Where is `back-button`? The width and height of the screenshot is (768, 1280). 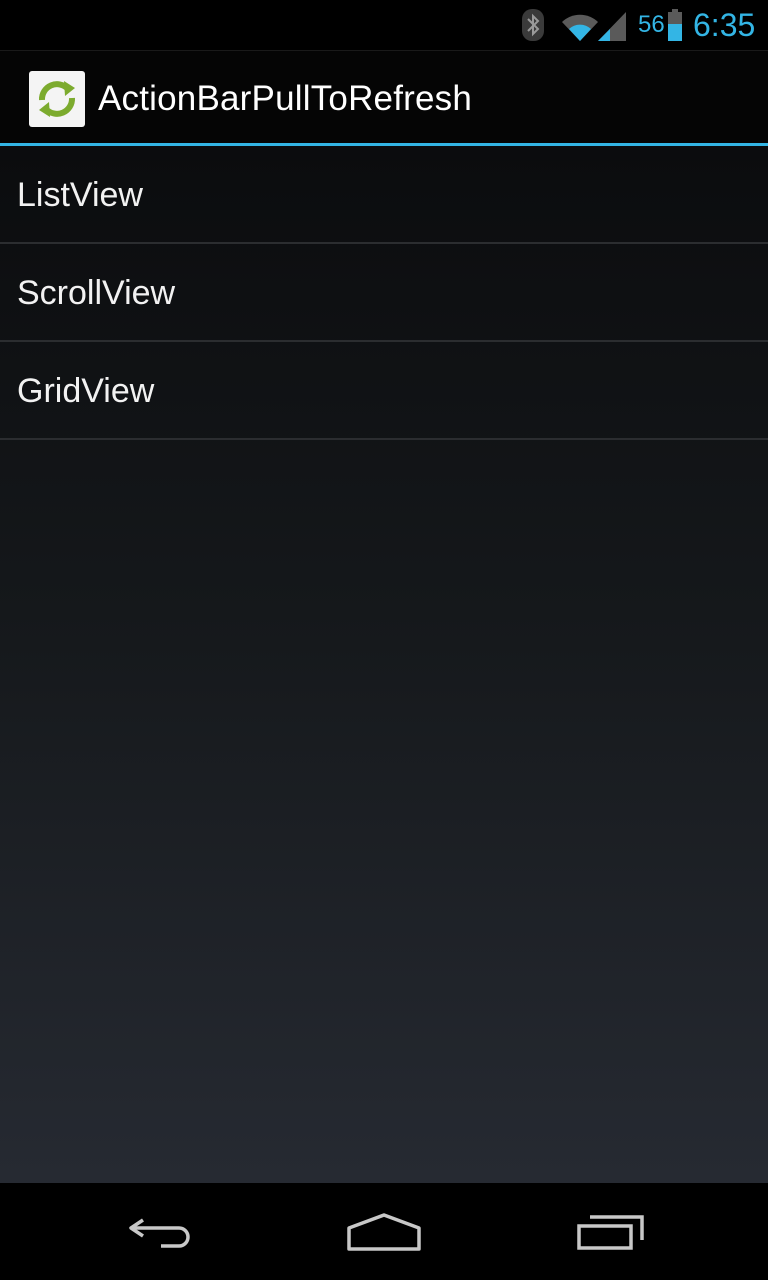 back-button is located at coordinates (160, 1231).